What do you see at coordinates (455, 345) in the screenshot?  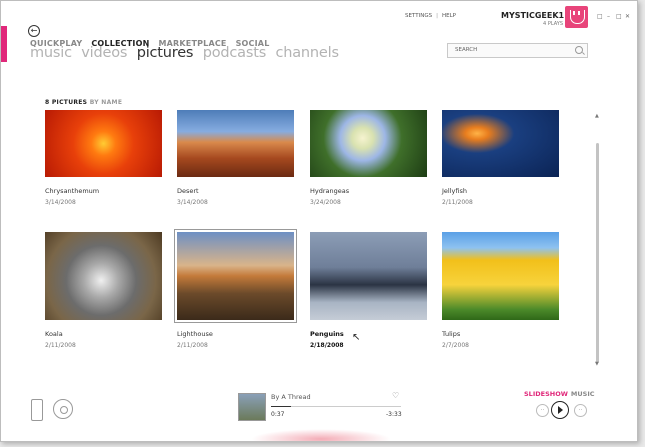 I see `picture-date: 2/7/2008` at bounding box center [455, 345].